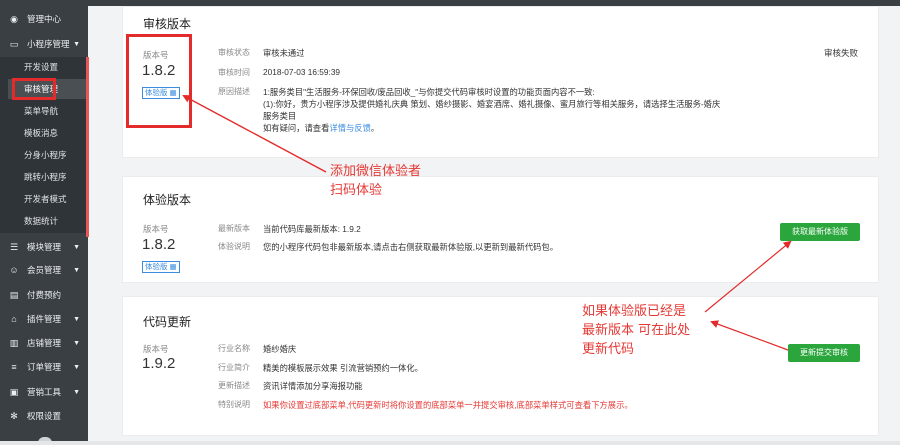 The height and width of the screenshot is (445, 900). I want to click on time-value: 2018-07-03 16:59:39, so click(302, 72).